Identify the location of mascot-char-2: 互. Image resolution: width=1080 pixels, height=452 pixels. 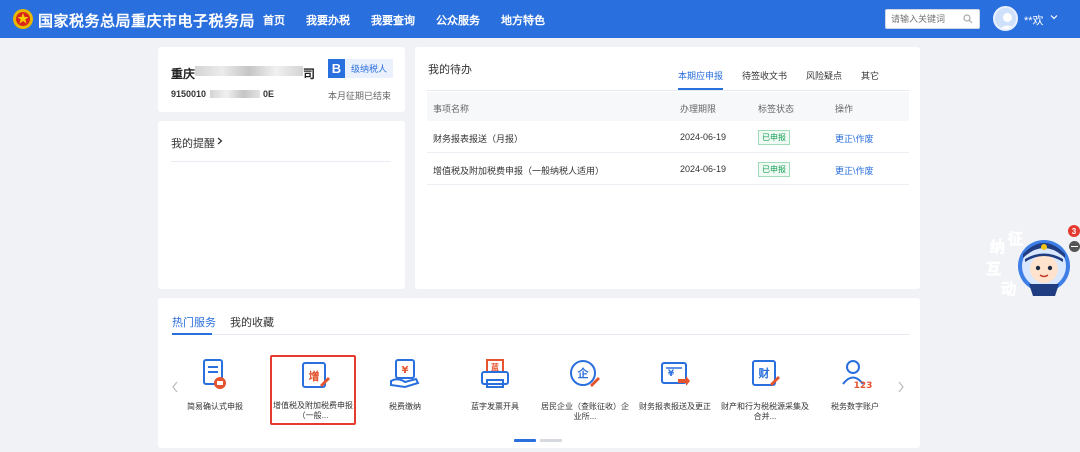
(993, 269).